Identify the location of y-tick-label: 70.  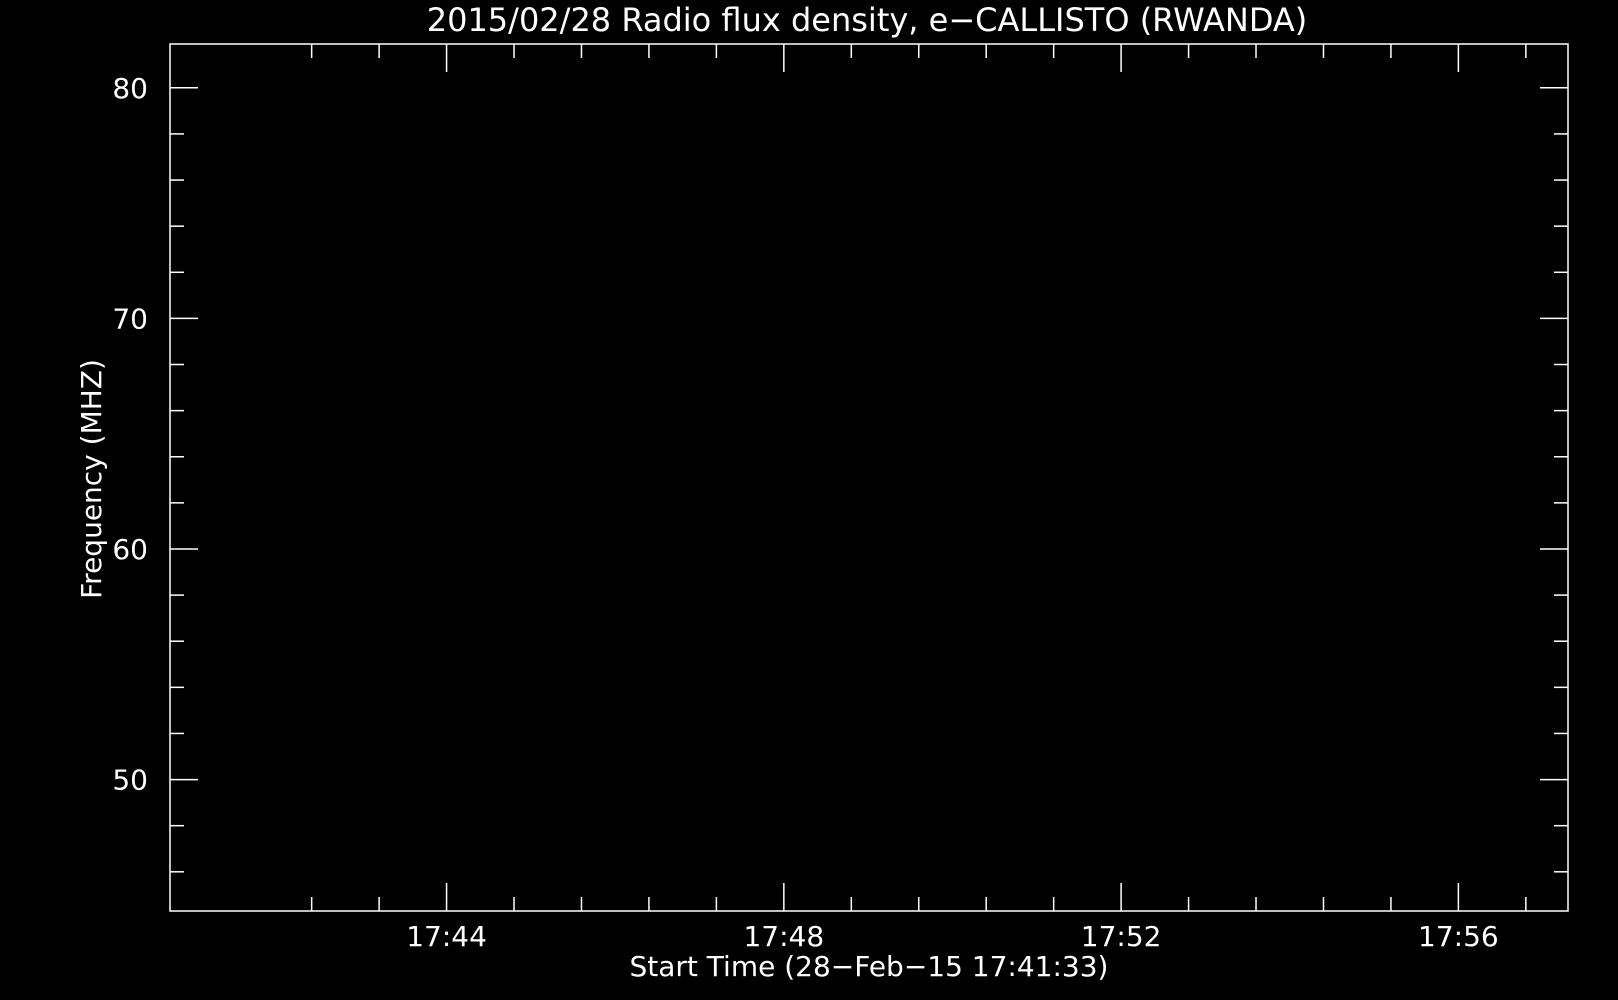
(130, 318).